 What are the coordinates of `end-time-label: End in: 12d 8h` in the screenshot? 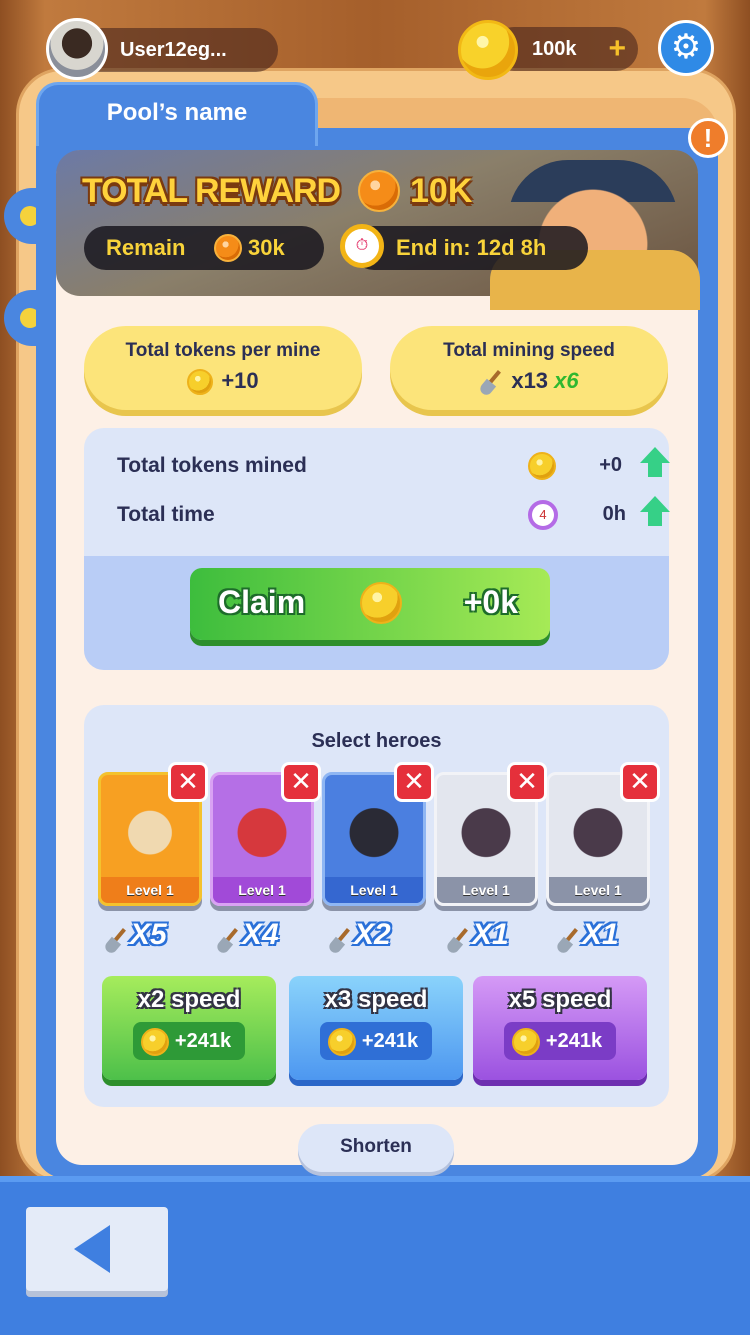 It's located at (471, 247).